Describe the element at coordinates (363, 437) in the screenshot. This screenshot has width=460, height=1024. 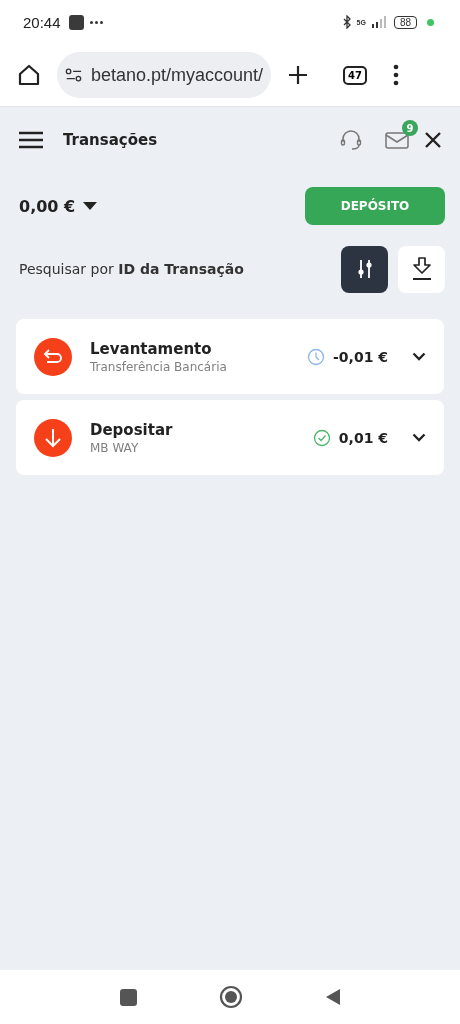
I see `transaction-amount: 0,01 €` at that location.